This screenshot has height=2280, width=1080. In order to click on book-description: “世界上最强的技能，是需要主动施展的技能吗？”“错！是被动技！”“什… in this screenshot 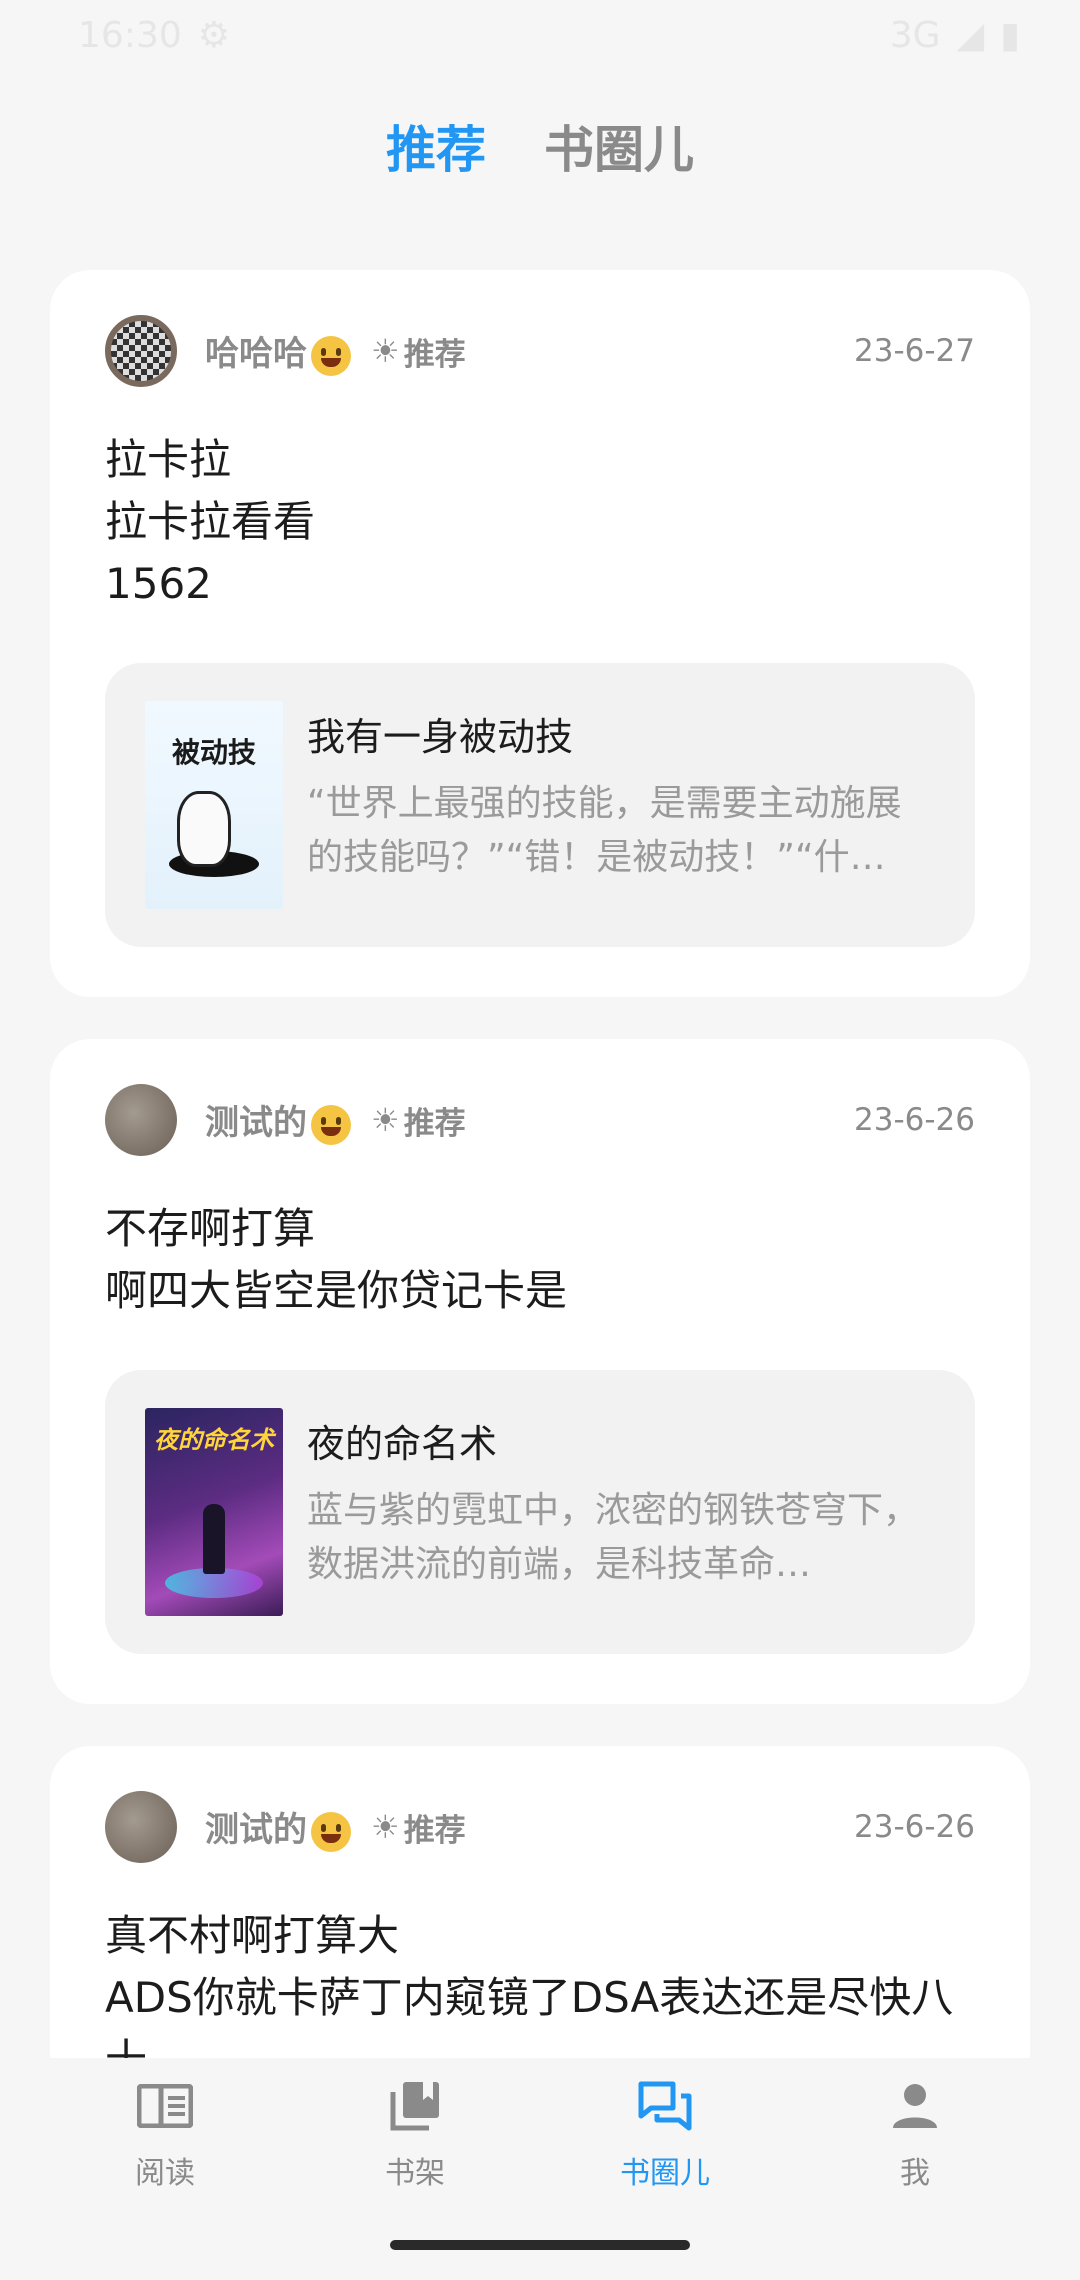, I will do `click(604, 830)`.